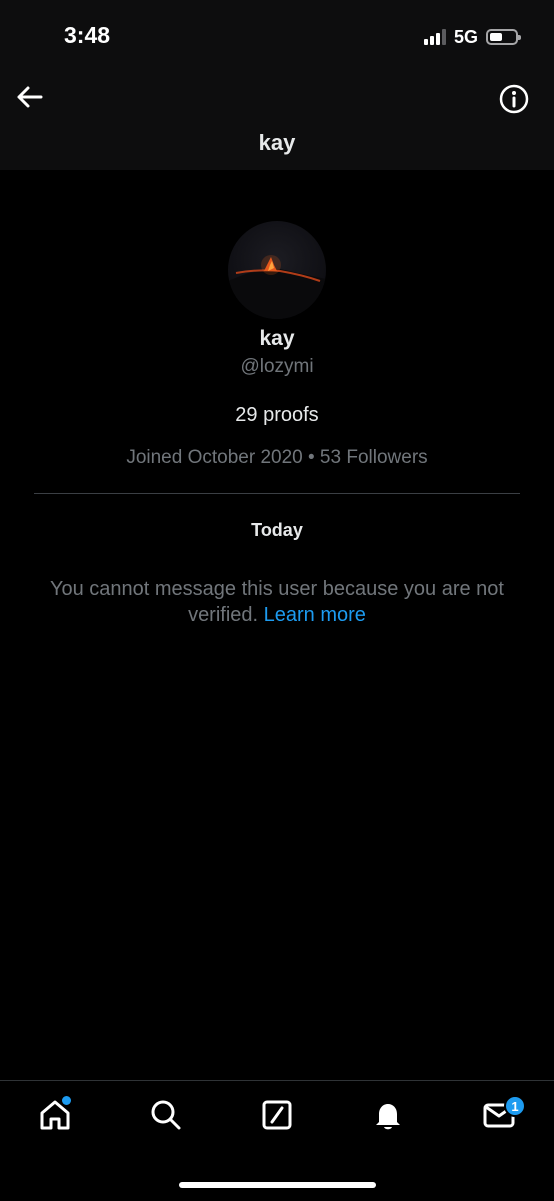  Describe the element at coordinates (277, 287) in the screenshot. I see `avatar-image` at that location.